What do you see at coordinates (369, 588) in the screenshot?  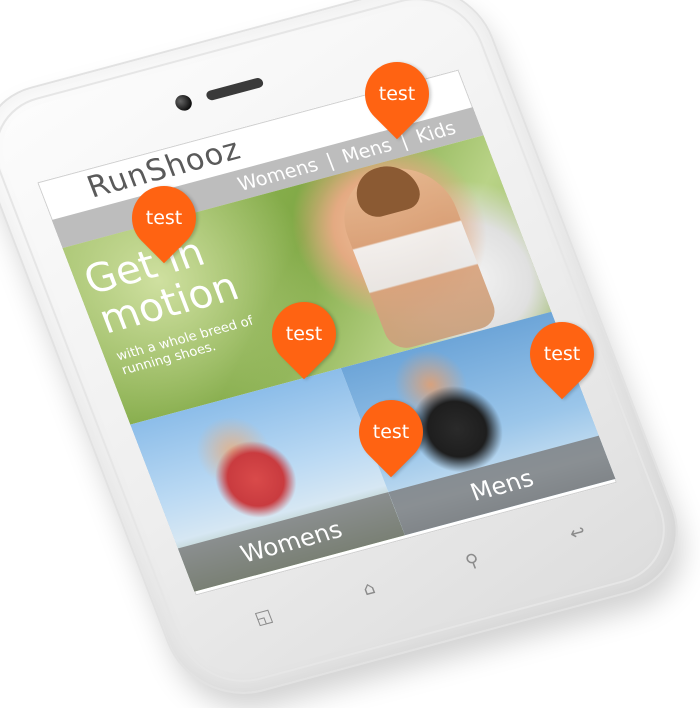 I see `home-icon: ⌂` at bounding box center [369, 588].